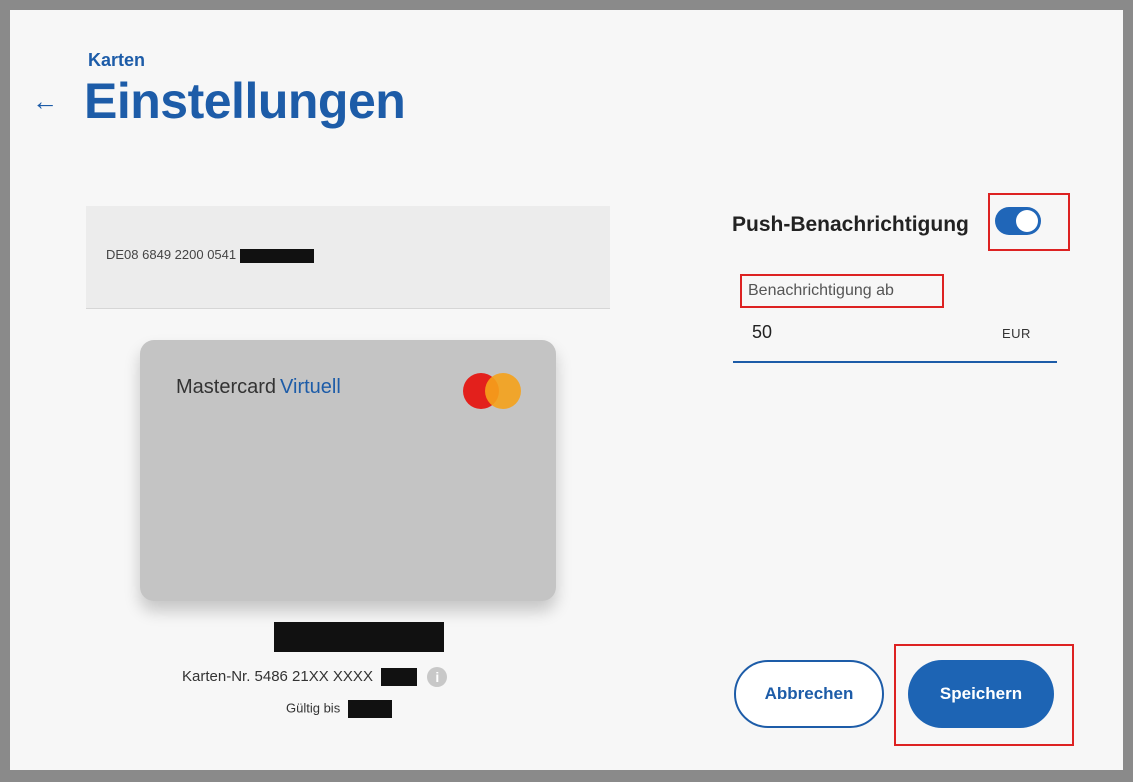 This screenshot has height=782, width=1133. I want to click on breadcrumb: Karten, so click(116, 60).